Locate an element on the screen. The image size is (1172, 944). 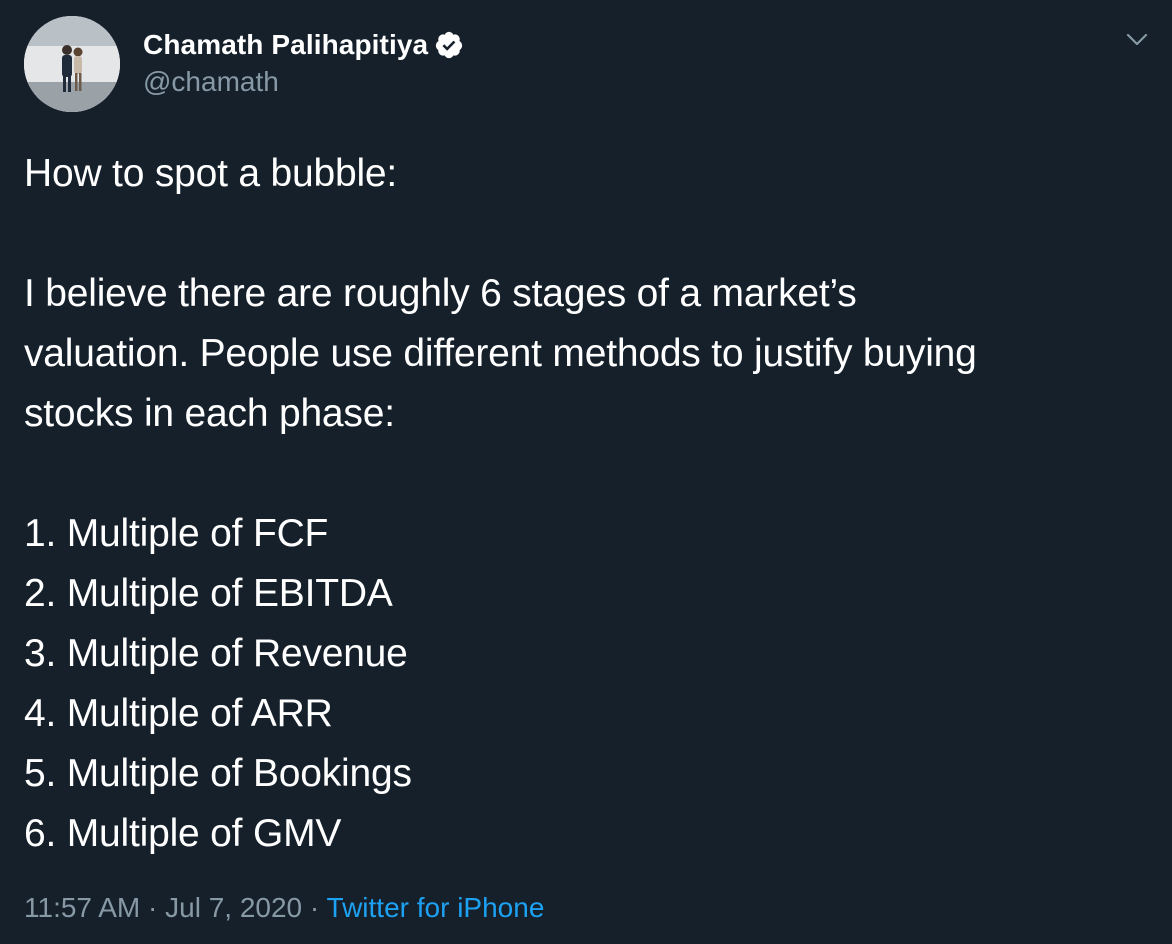
list-item: 2. Multiple of EBITDA is located at coordinates (208, 593).